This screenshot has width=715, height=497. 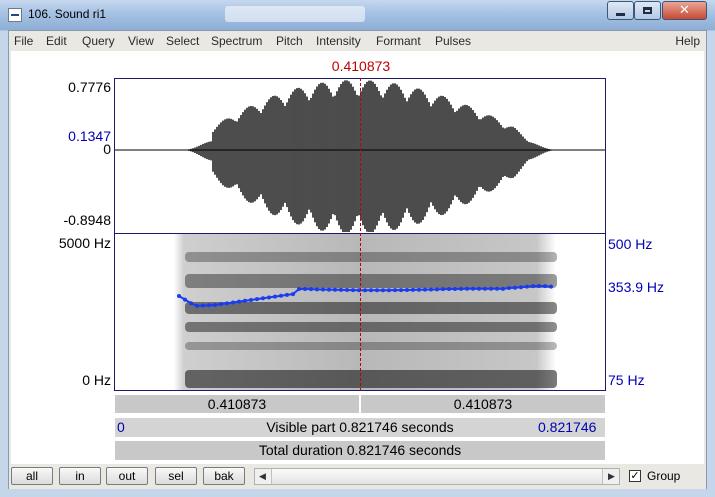 What do you see at coordinates (483, 404) in the screenshot?
I see `segment-right-bar: 0.410873` at bounding box center [483, 404].